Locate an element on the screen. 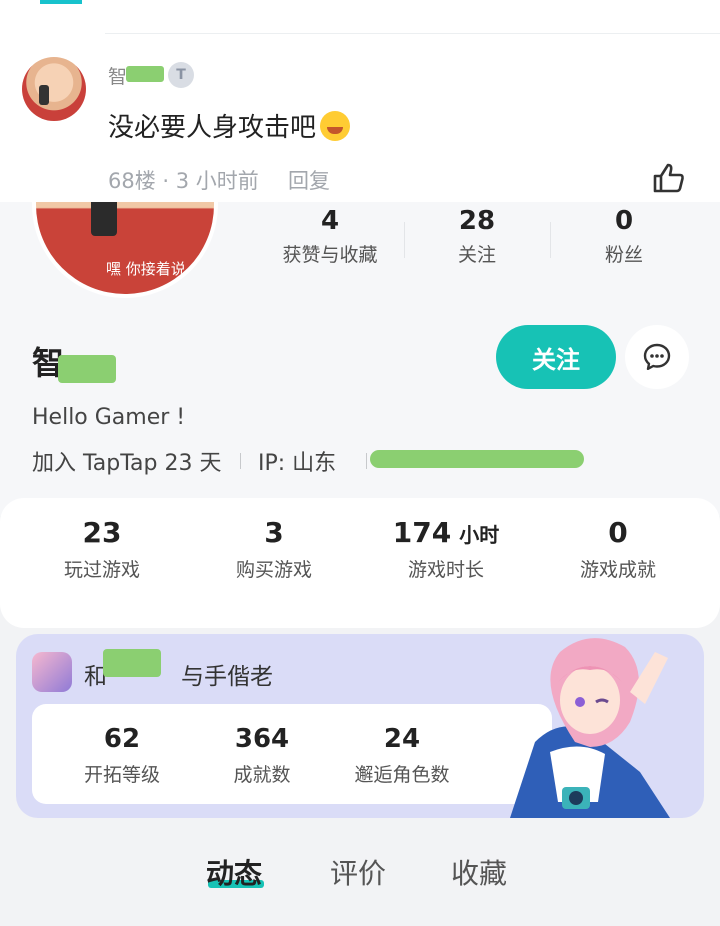 The image size is (720, 926). info-redaction is located at coordinates (477, 459).